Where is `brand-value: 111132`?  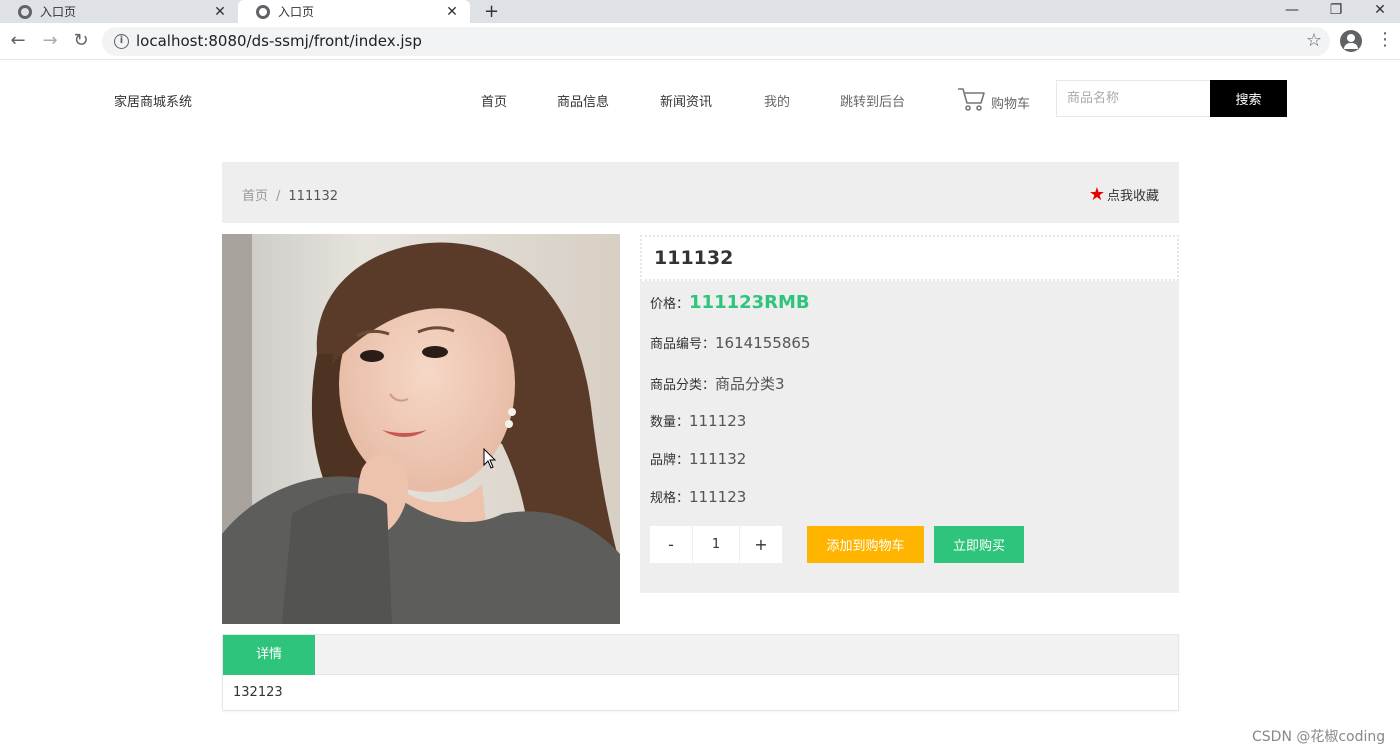 brand-value: 111132 is located at coordinates (718, 459).